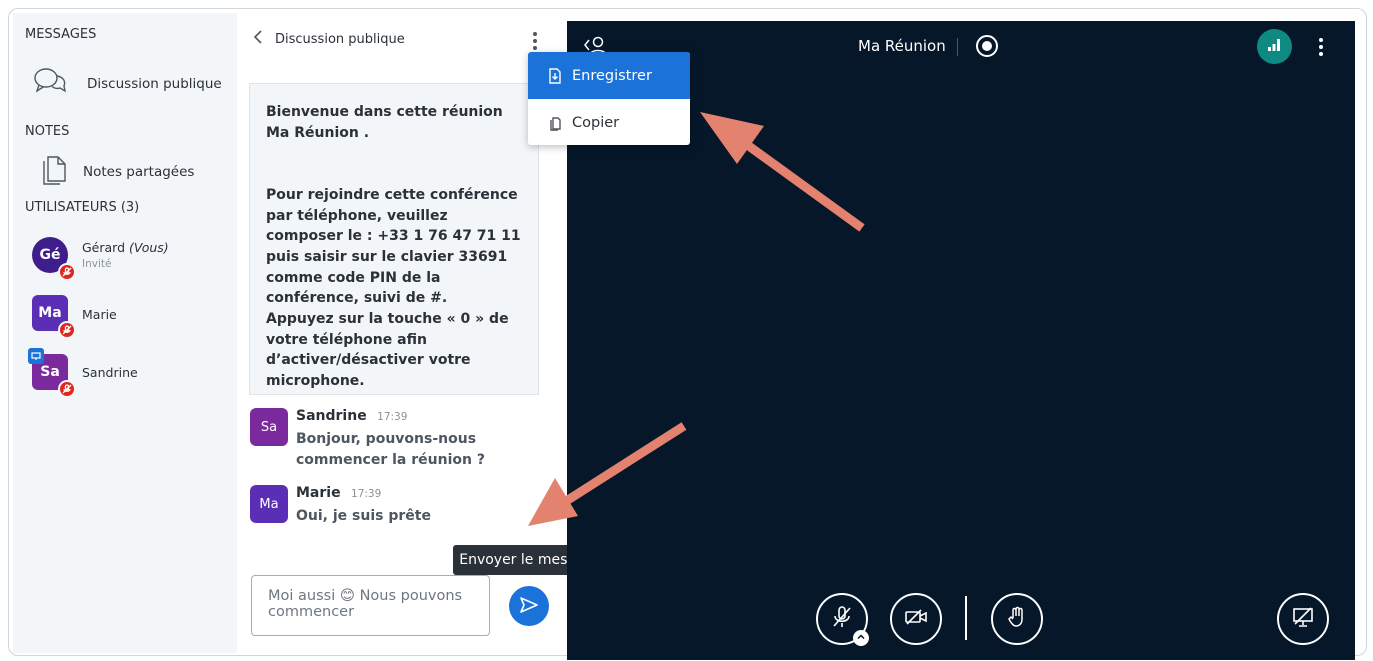 Image resolution: width=1373 pixels, height=661 pixels. I want to click on user-list-item: Sa Sandrine, so click(83, 373).